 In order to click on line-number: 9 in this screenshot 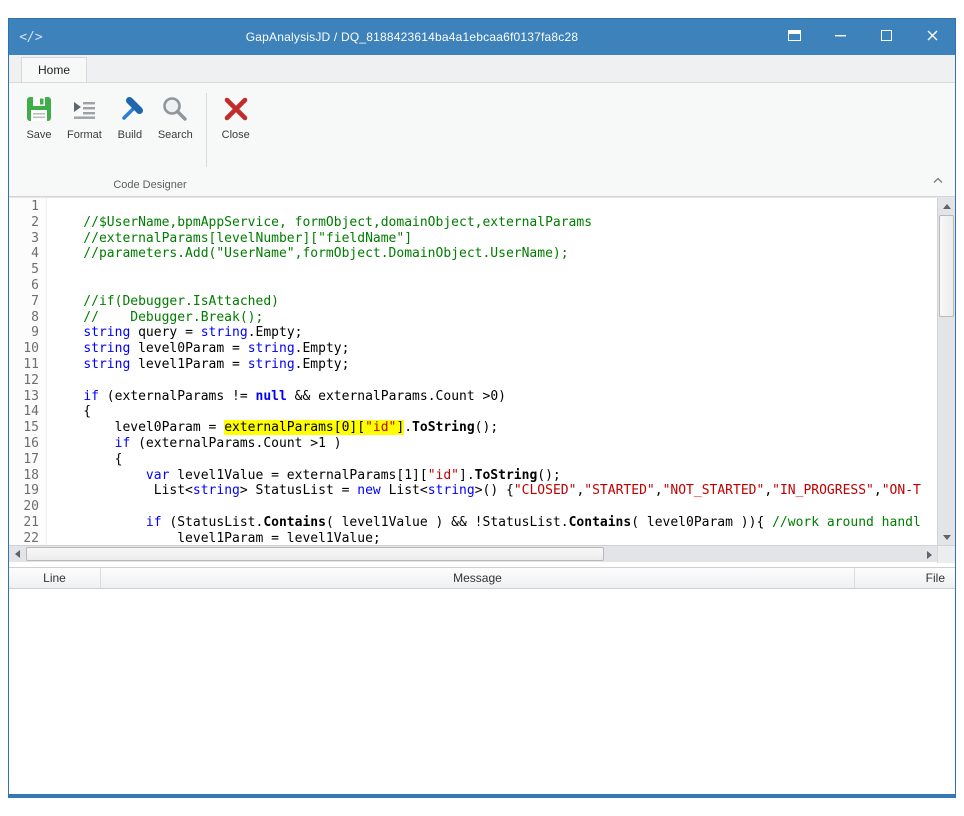, I will do `click(35, 333)`.